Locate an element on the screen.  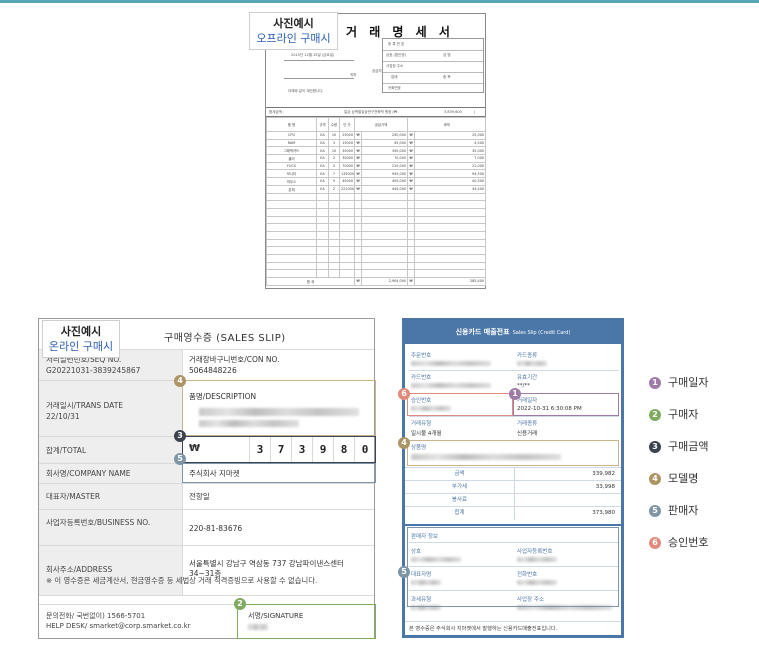
invoice-cell: 10 is located at coordinates (334, 135).